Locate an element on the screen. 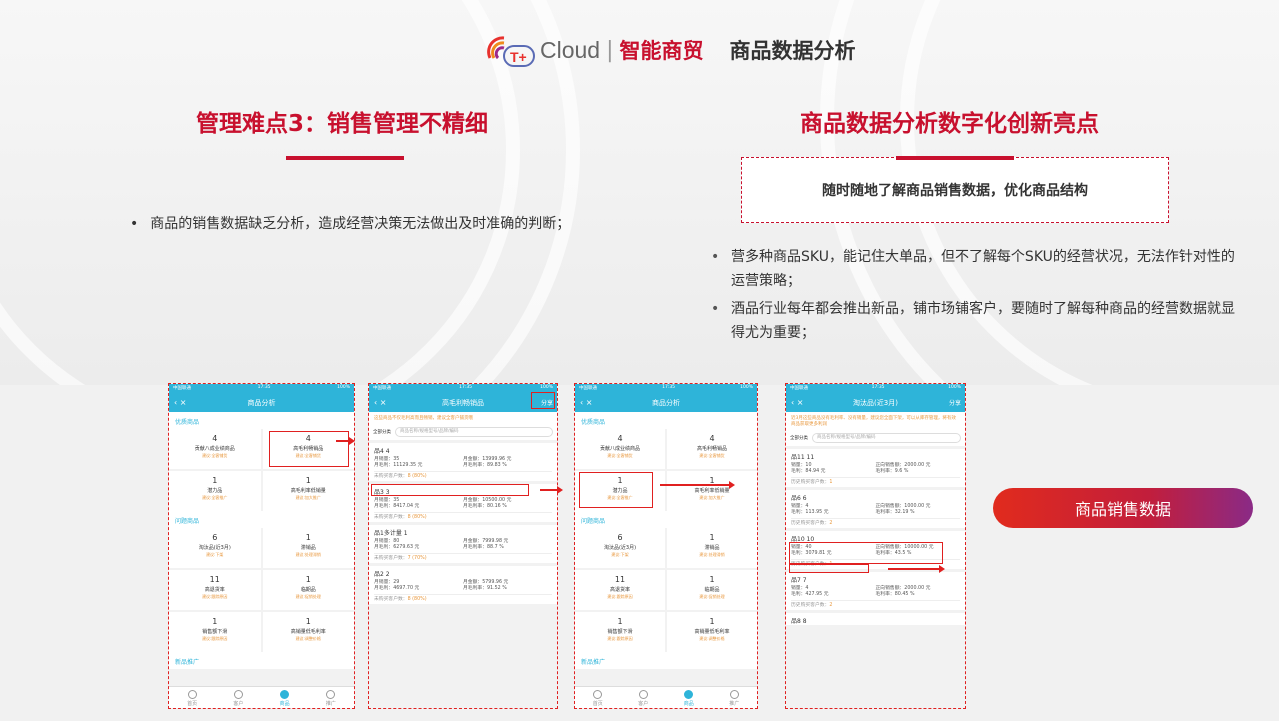  metric-value: 4 is located at coordinates (712, 438).